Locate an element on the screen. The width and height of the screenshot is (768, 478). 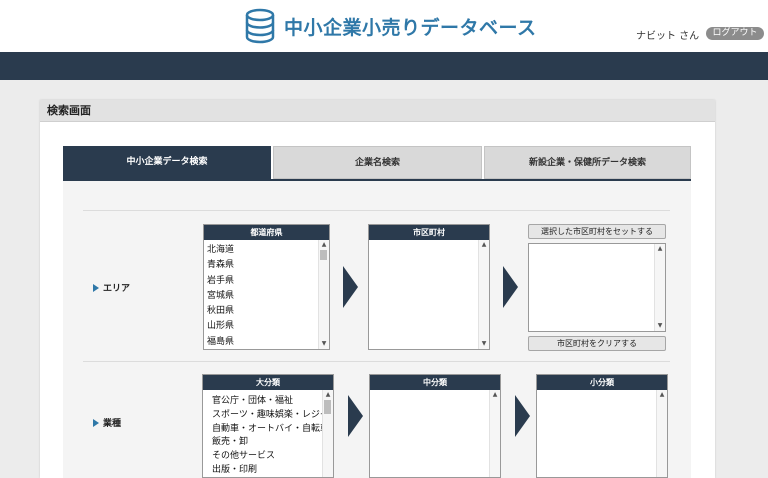
industry-label: 業種 is located at coordinates (107, 422).